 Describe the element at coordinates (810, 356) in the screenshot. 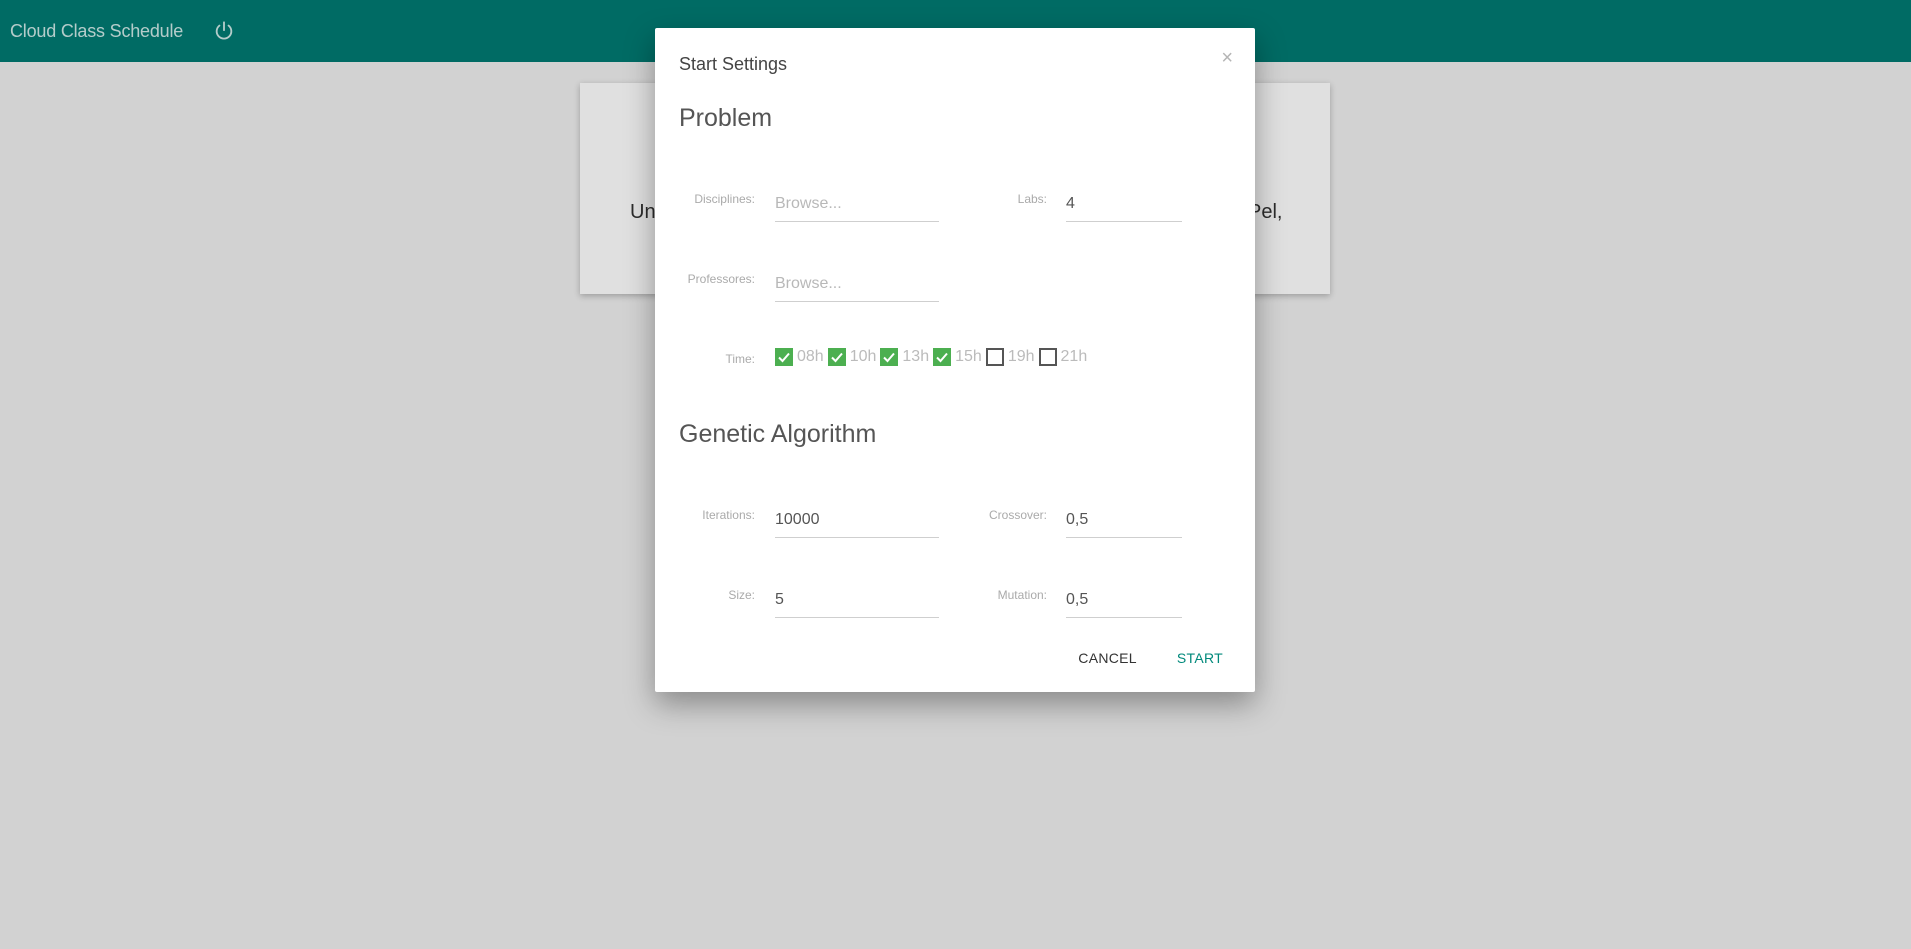

I see `time-option-label: 08h` at that location.